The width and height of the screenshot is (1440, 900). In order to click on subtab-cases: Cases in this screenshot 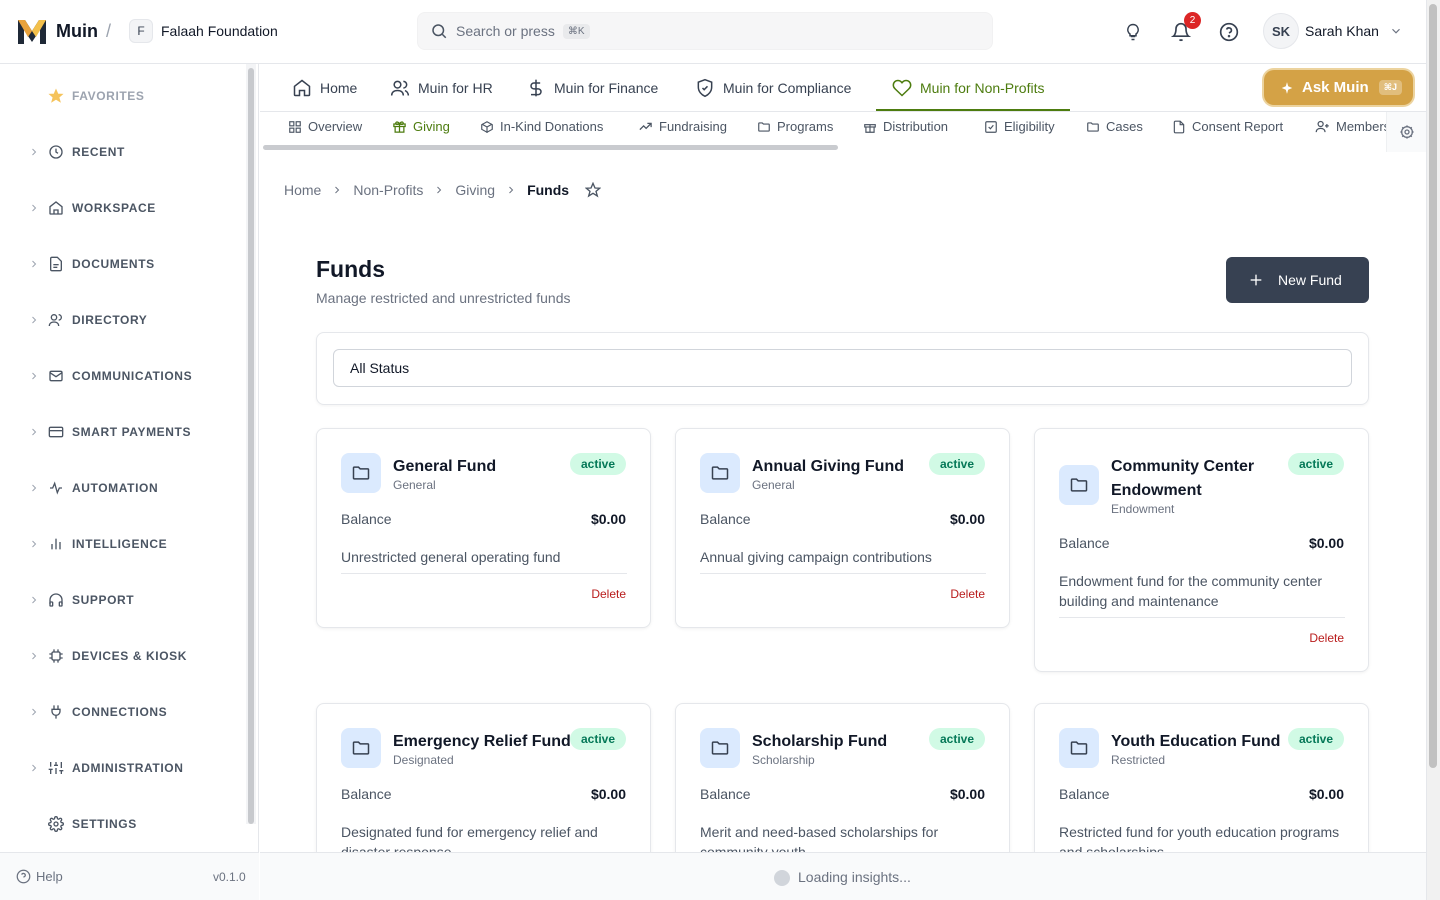, I will do `click(1114, 126)`.